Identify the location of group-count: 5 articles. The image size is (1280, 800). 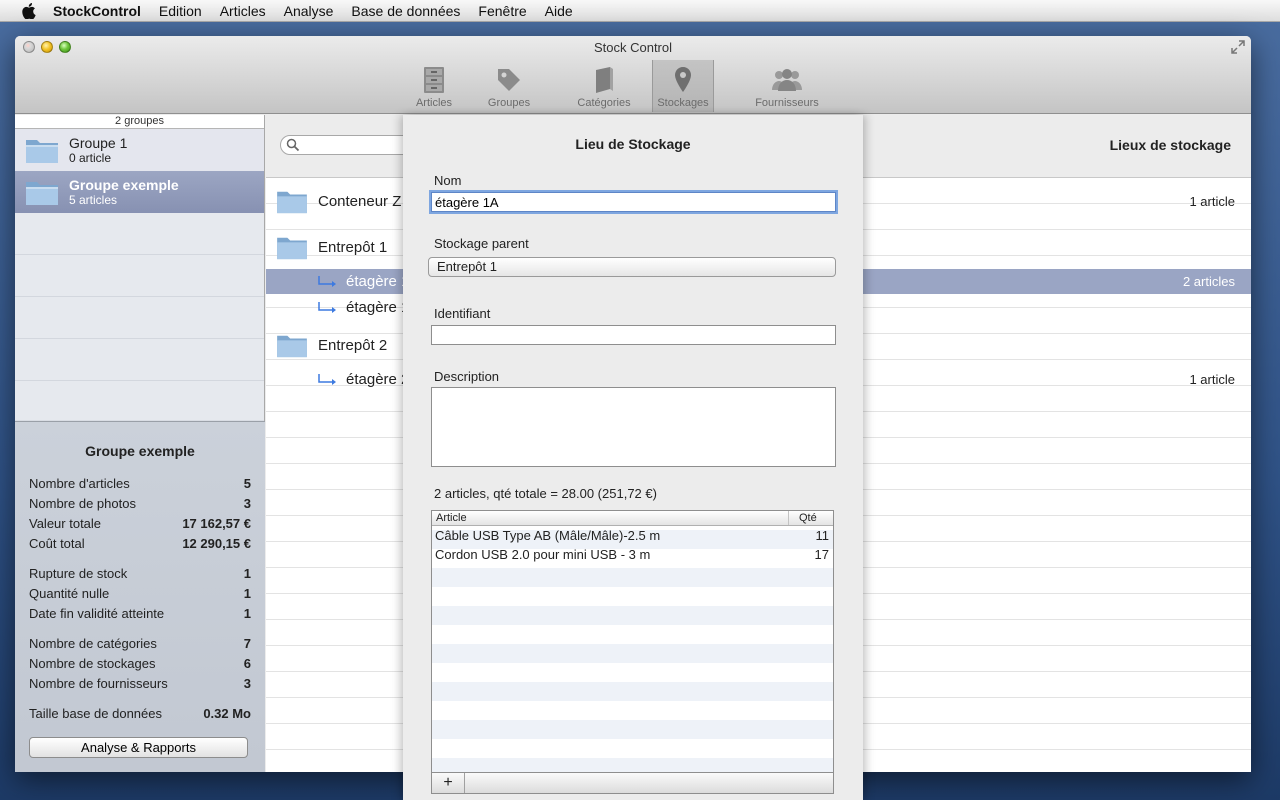
(93, 200).